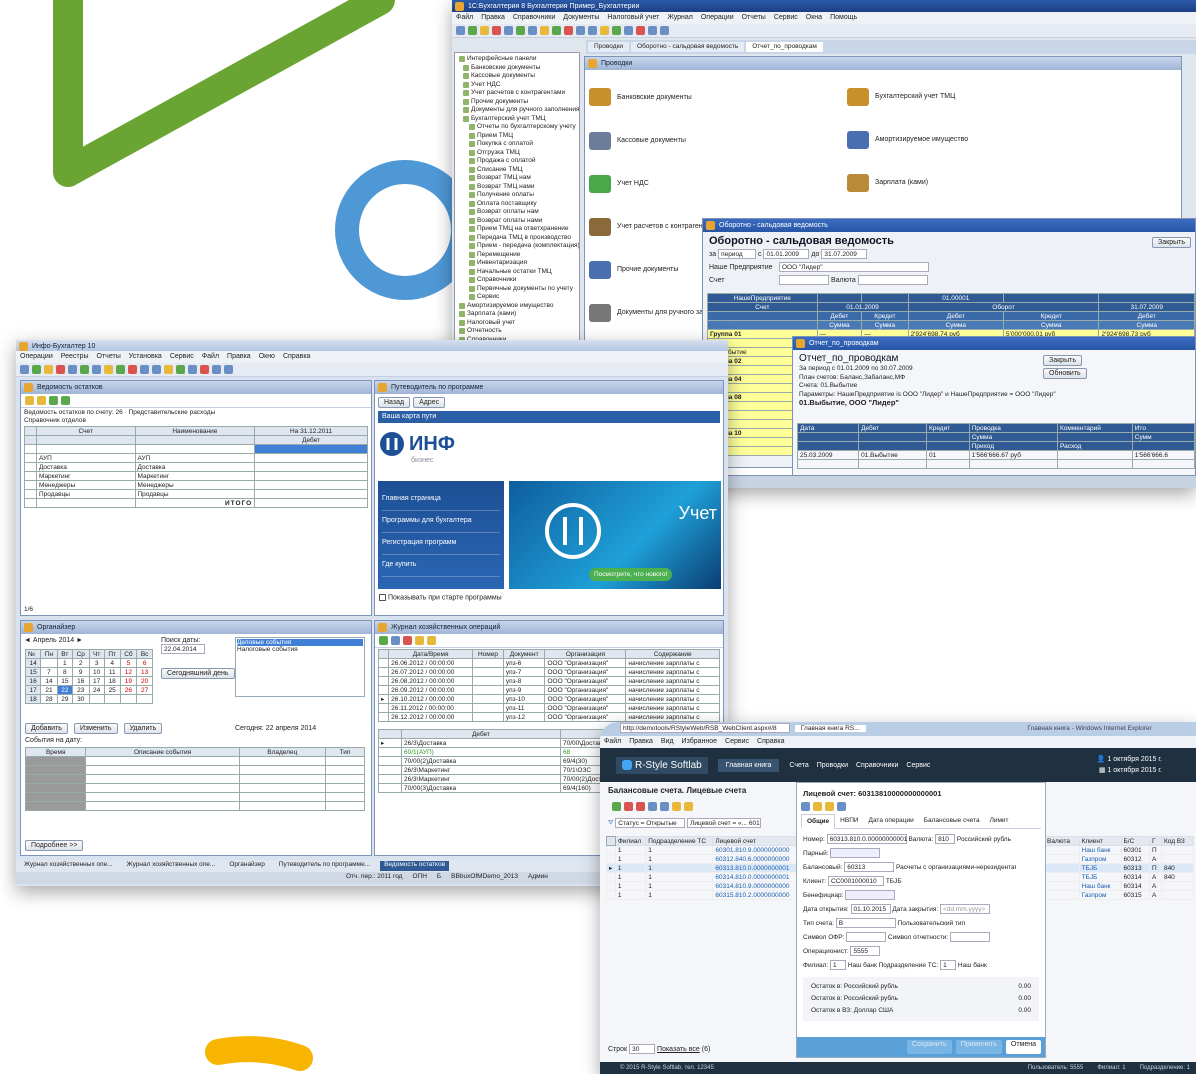  I want to click on menu-item: Реестры, so click(75, 356).